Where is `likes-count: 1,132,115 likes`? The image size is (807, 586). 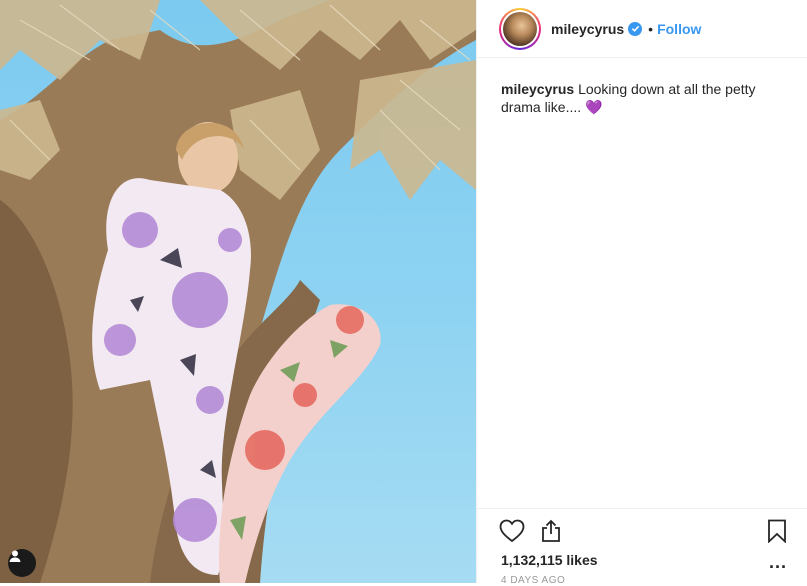 likes-count: 1,132,115 likes is located at coordinates (549, 560).